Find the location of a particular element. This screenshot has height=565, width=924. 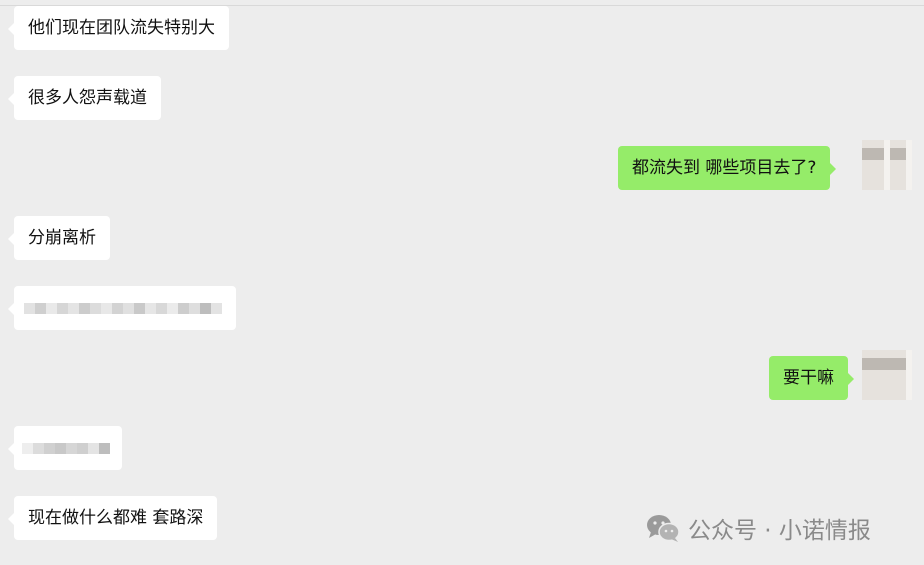

wechat-icon is located at coordinates (663, 528).